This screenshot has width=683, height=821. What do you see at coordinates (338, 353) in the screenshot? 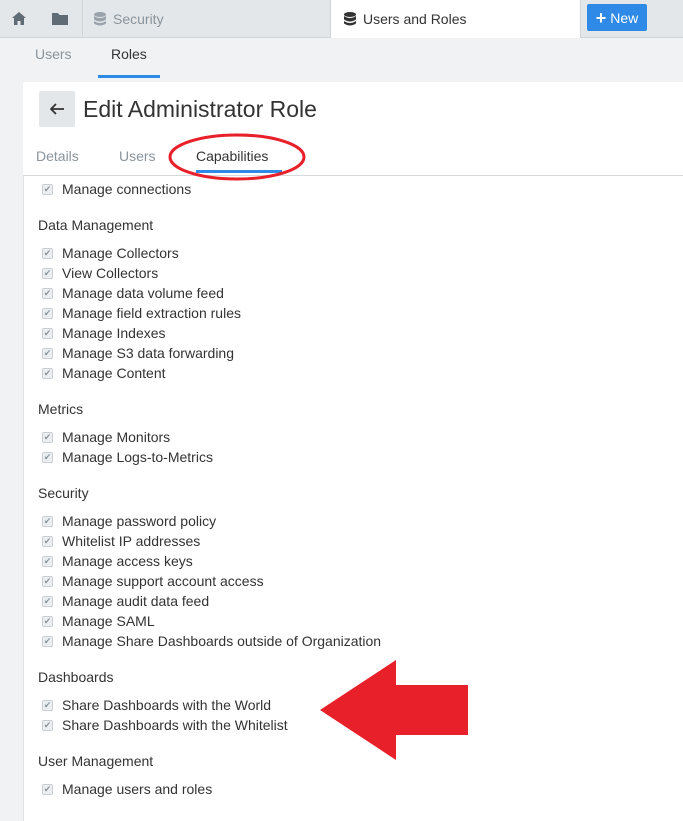
I see `capability-item: ✔ Manage S3 data forwarding` at bounding box center [338, 353].